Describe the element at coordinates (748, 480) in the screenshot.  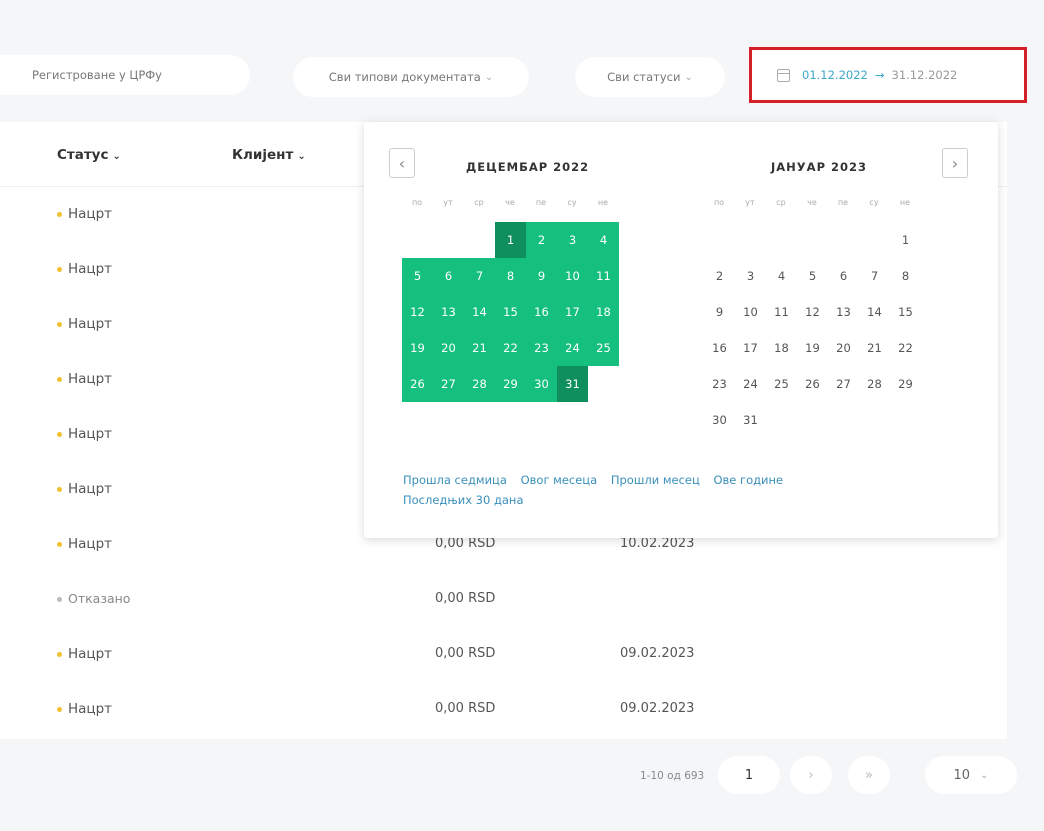
I see `preset-this-year: Ове године` at that location.